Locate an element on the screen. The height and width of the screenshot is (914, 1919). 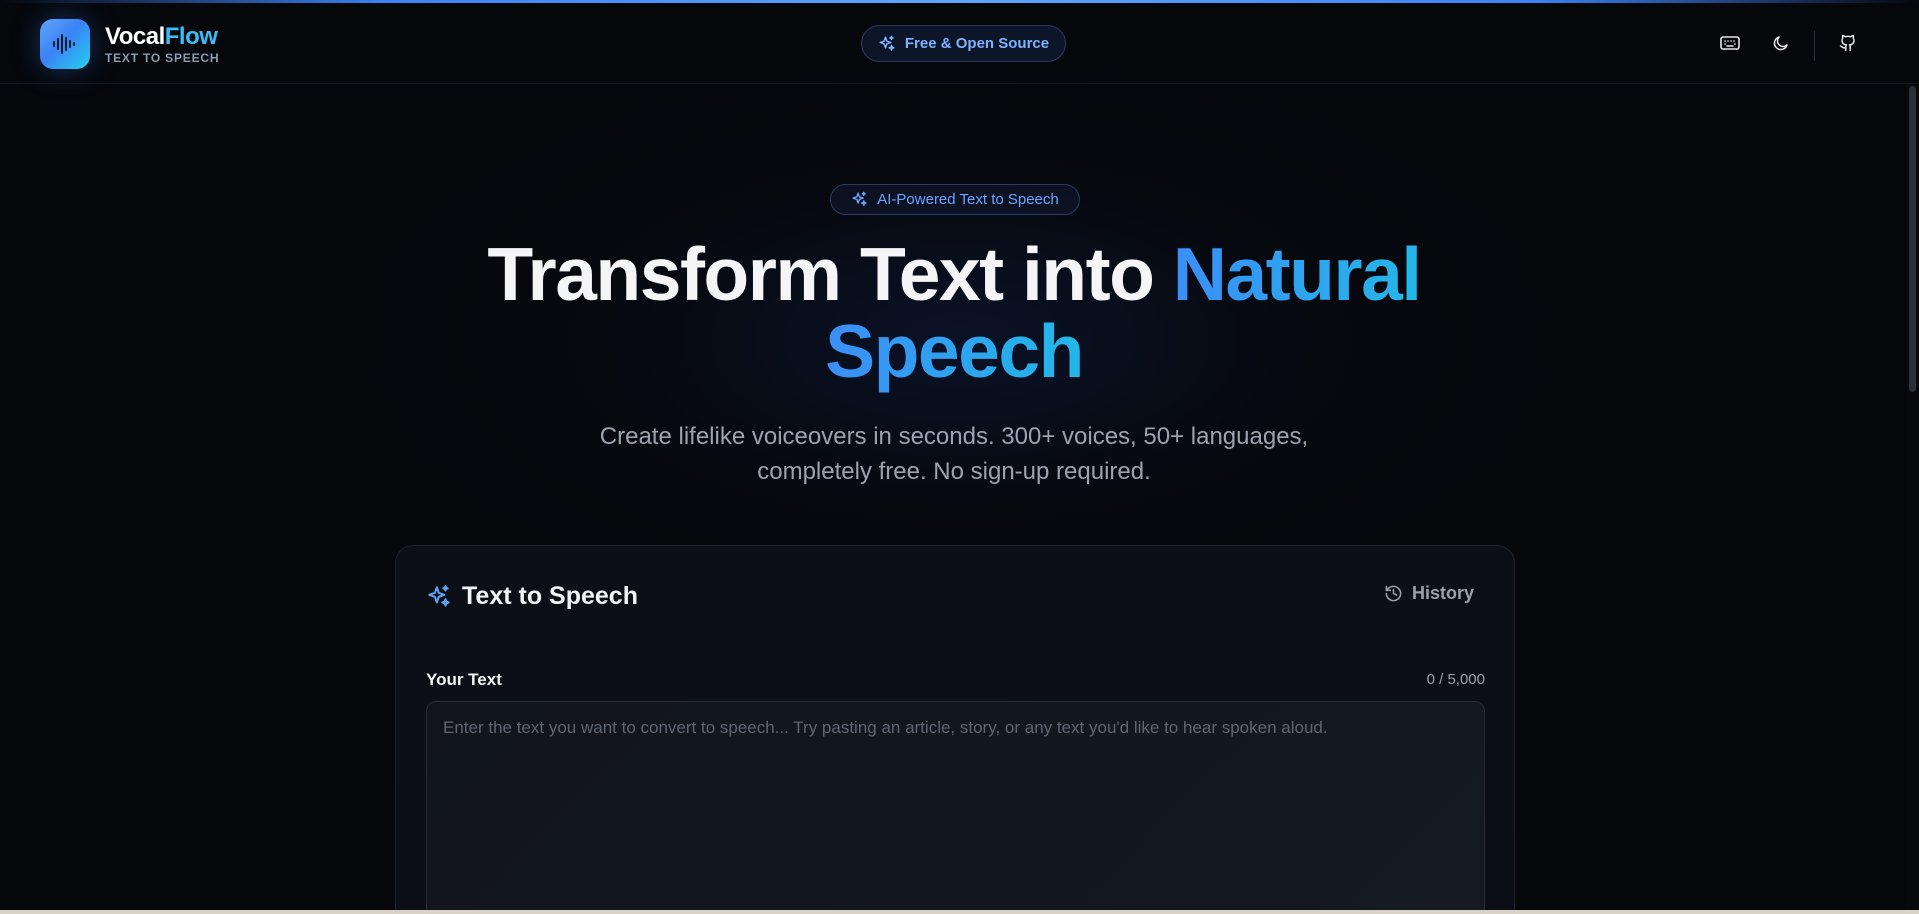
brand-name: VocalFlow is located at coordinates (161, 36).